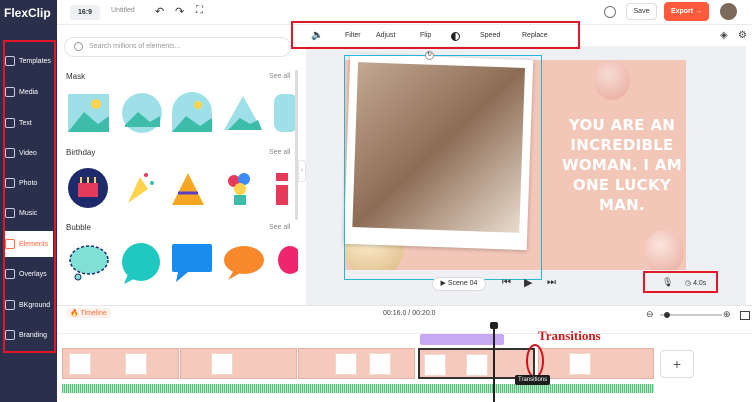  I want to click on playhead, so click(494, 363).